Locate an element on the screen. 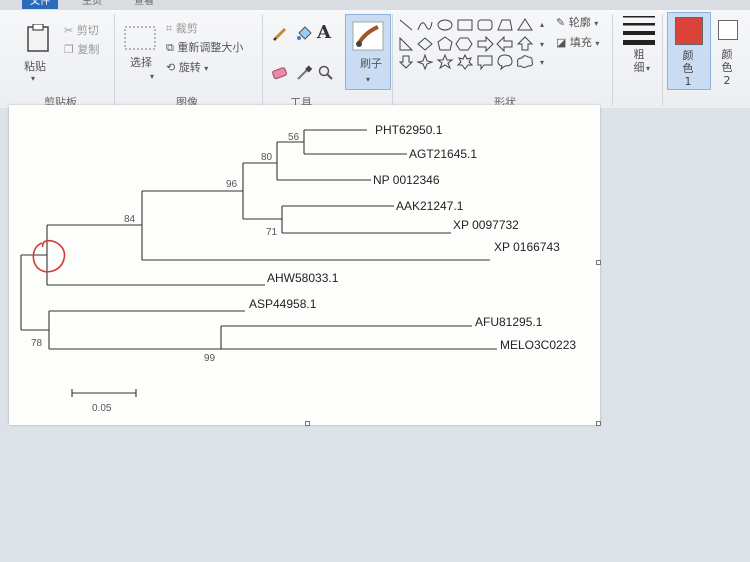 This screenshot has height=562, width=750. six-point-star-shape-icon is located at coordinates (465, 61).